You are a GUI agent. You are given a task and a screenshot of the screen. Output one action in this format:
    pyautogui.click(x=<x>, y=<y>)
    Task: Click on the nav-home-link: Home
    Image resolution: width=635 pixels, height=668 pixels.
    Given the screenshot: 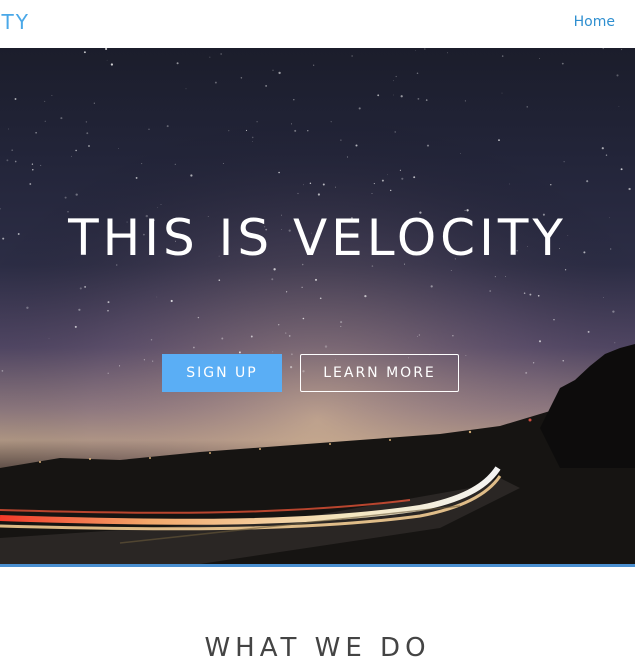 What is the action you would take?
    pyautogui.click(x=594, y=22)
    